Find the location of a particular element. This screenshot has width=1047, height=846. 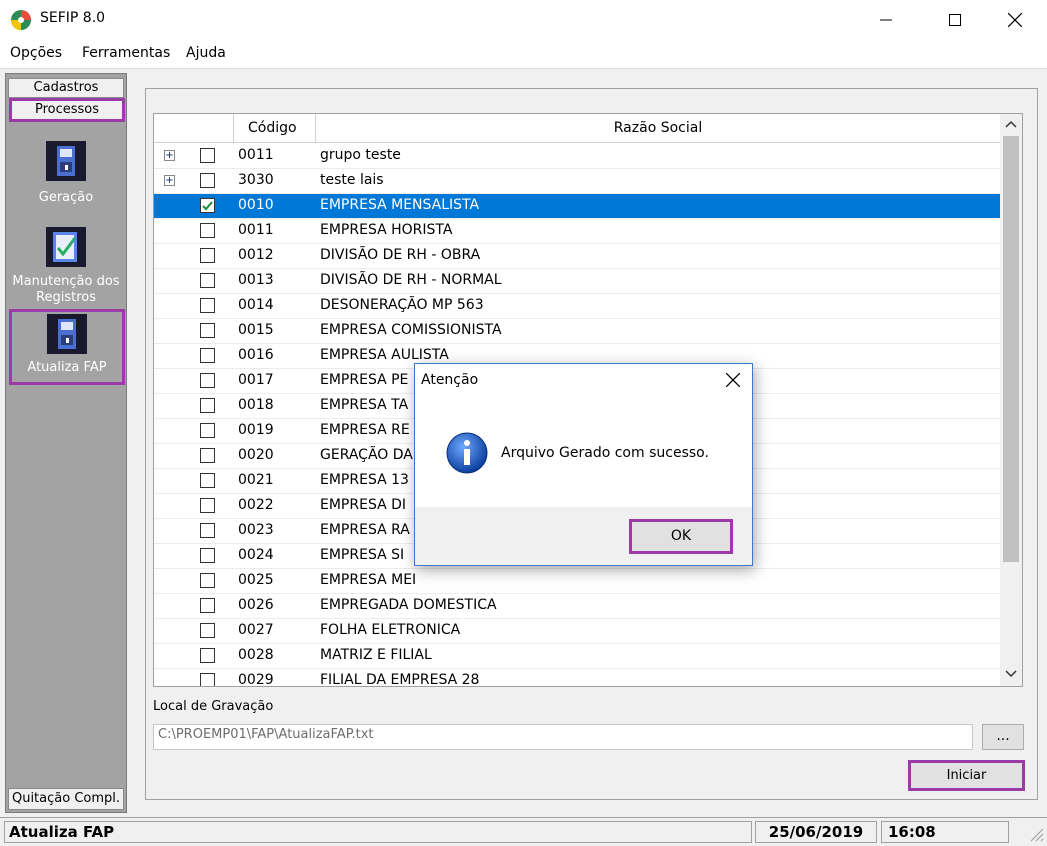

maximize-button is located at coordinates (955, 20).